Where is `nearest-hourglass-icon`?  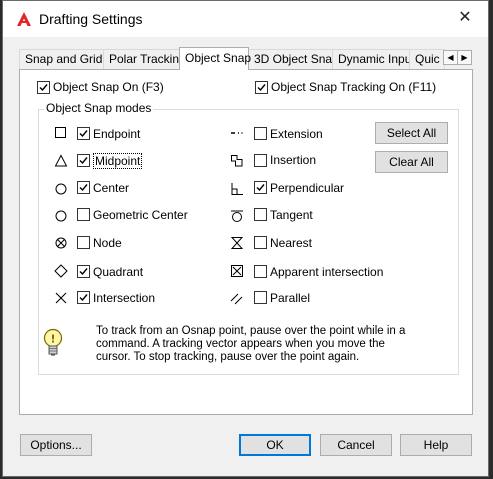
nearest-hourglass-icon is located at coordinates (237, 243).